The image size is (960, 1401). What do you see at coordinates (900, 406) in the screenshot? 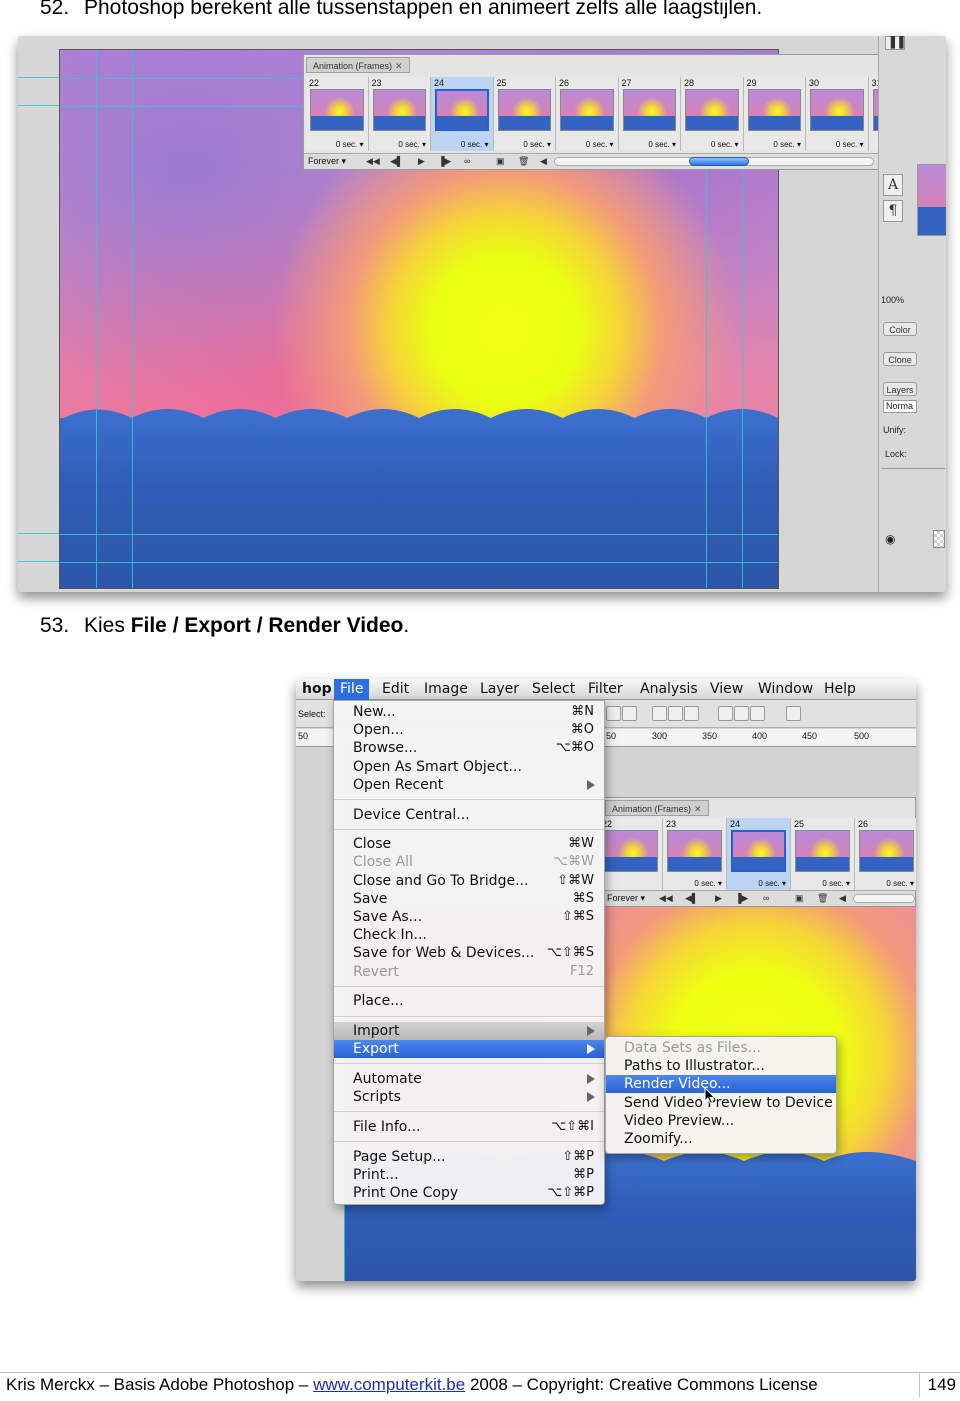
I see `blend-mode-select: Norma` at bounding box center [900, 406].